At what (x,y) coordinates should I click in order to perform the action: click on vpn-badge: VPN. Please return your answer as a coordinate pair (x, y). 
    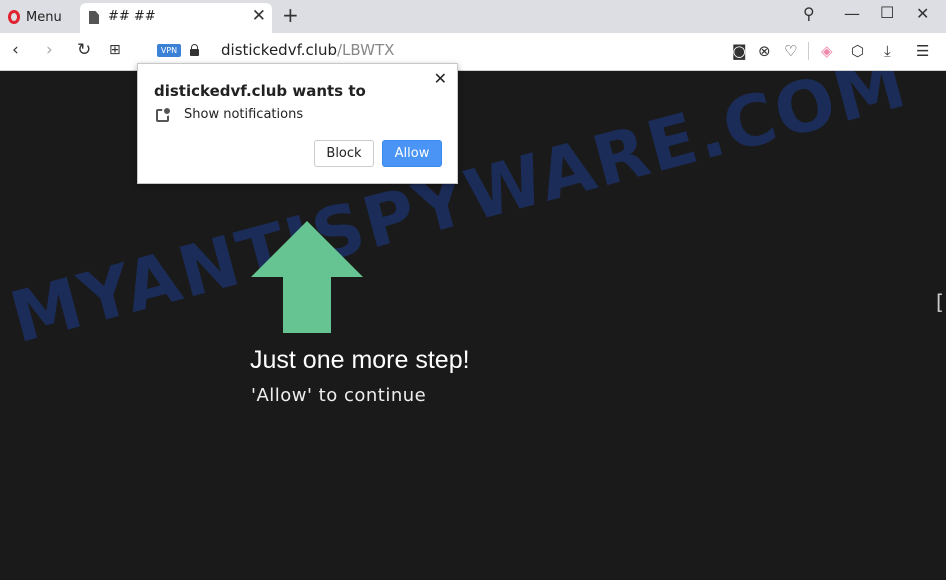
    Looking at the image, I should click on (169, 50).